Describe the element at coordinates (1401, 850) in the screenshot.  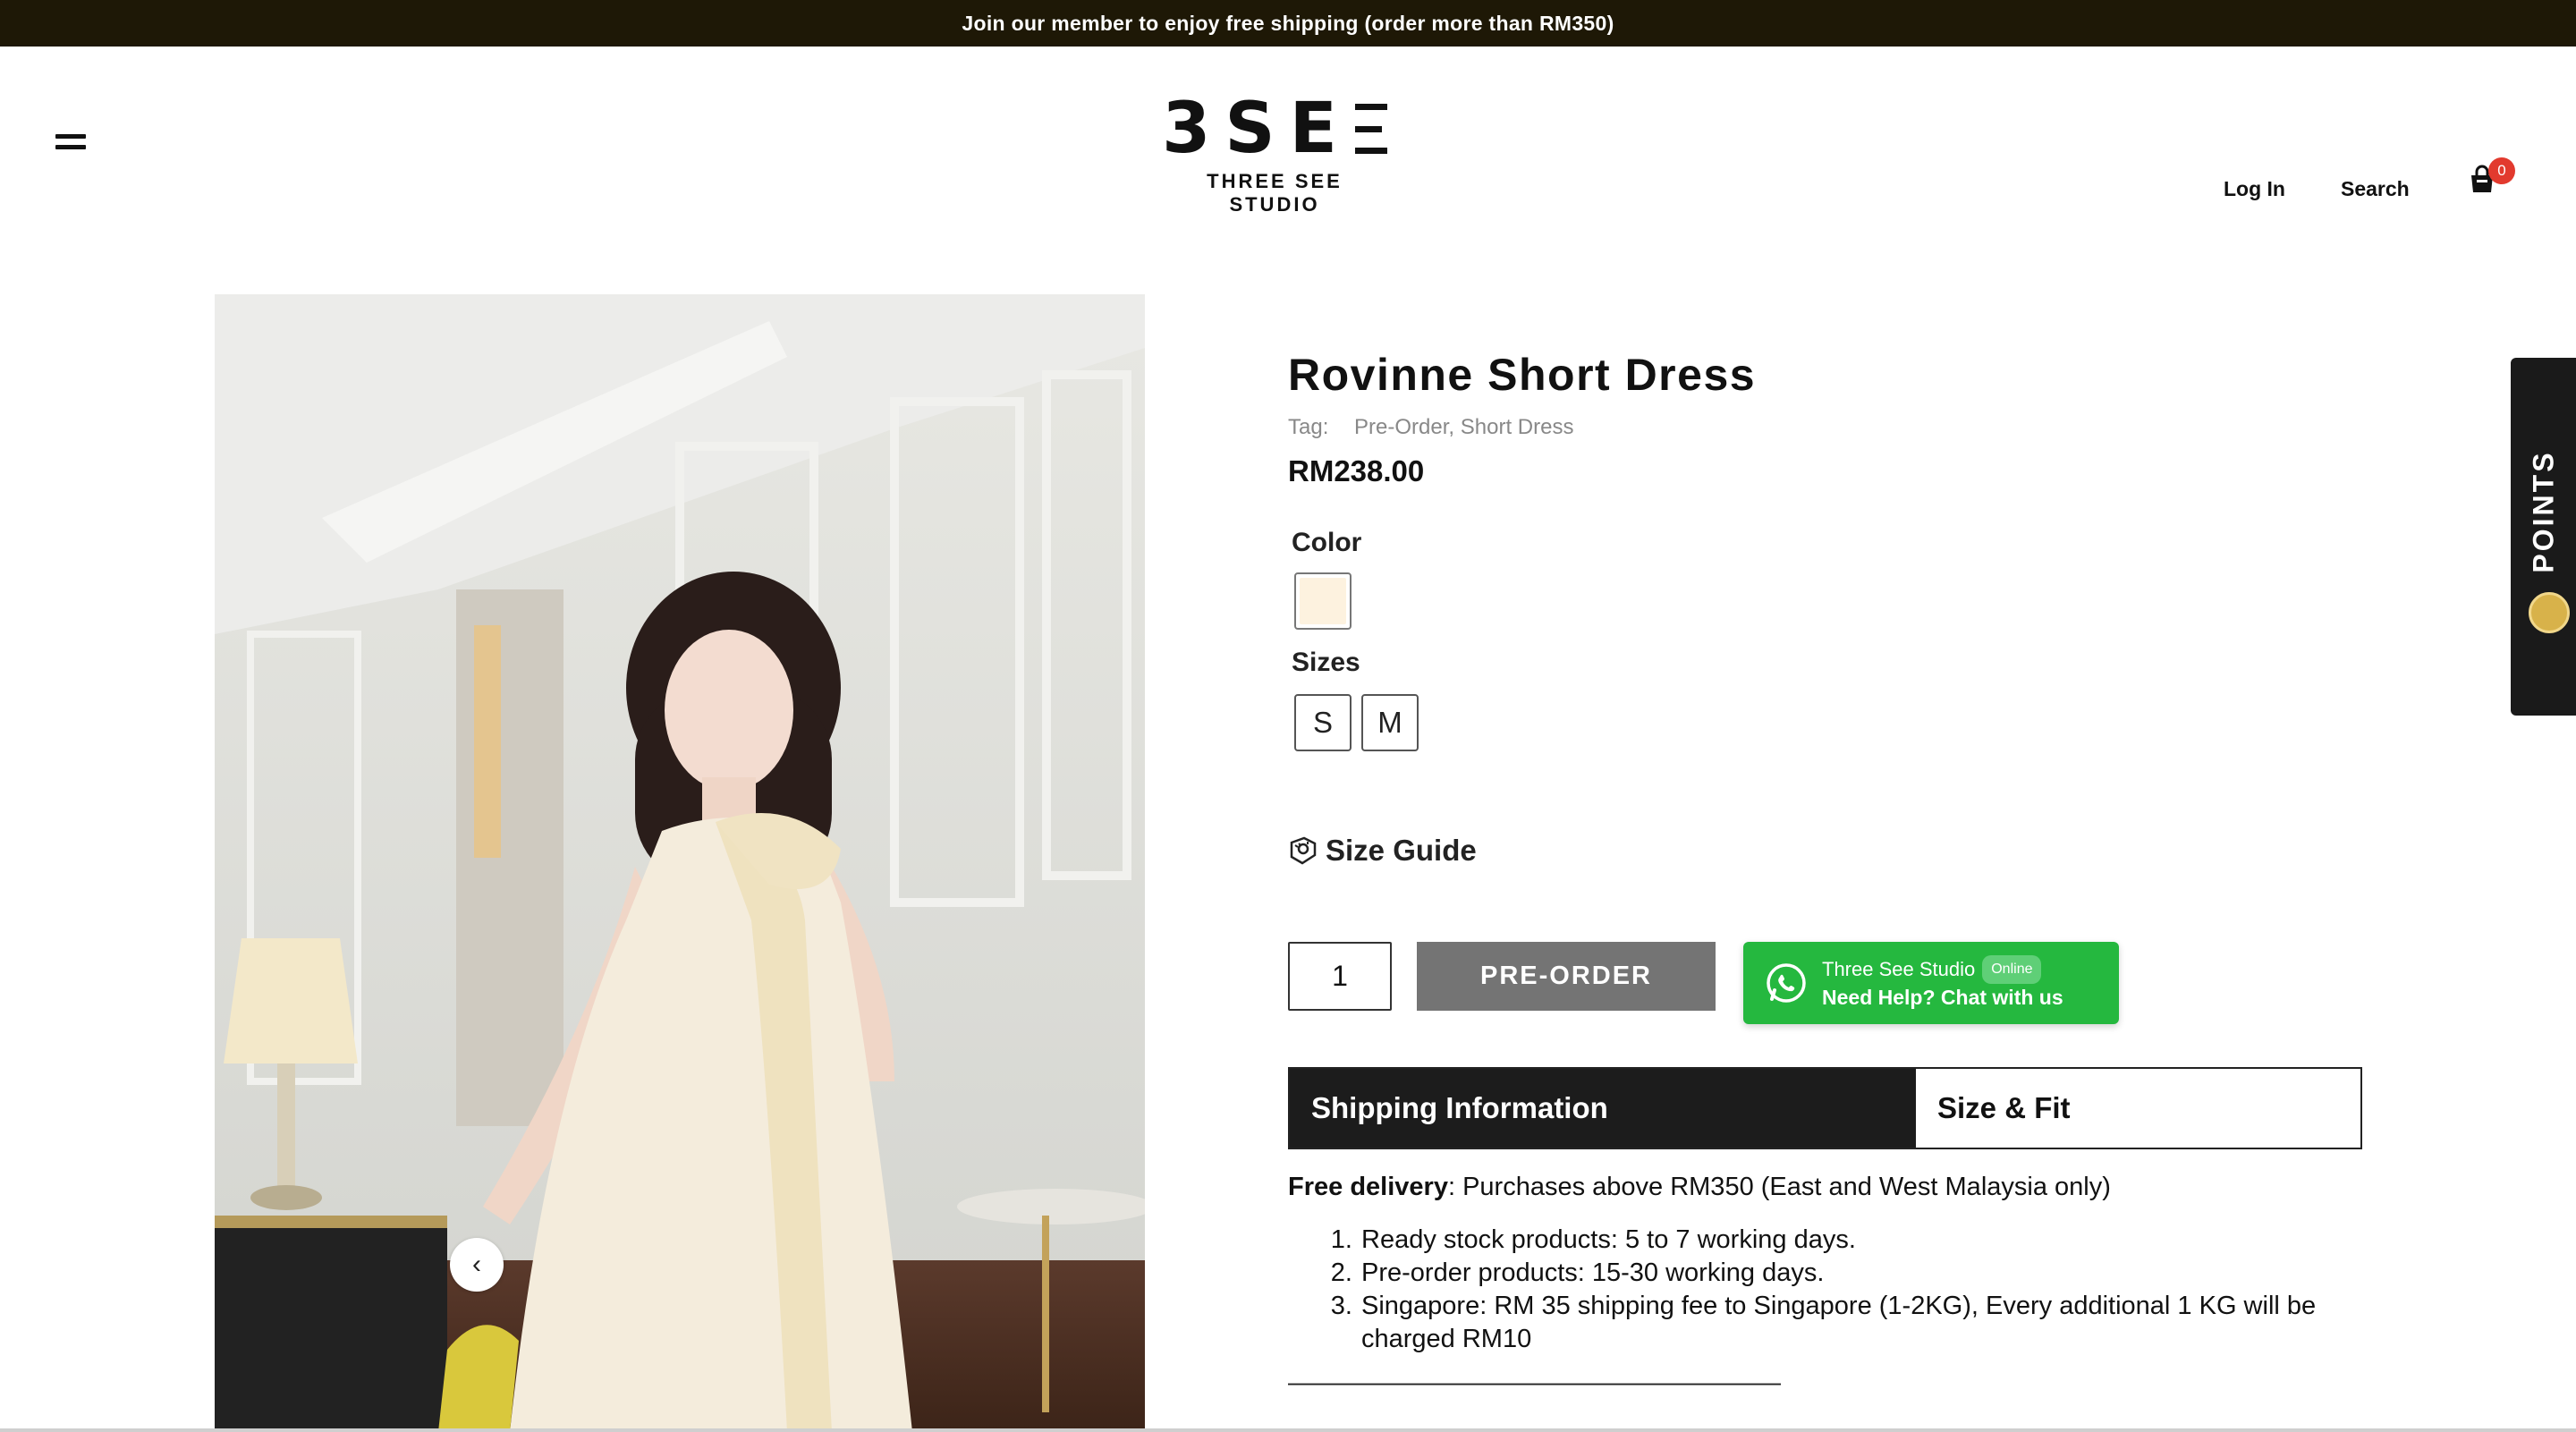
I see `size-guide-label: Size Guide` at that location.